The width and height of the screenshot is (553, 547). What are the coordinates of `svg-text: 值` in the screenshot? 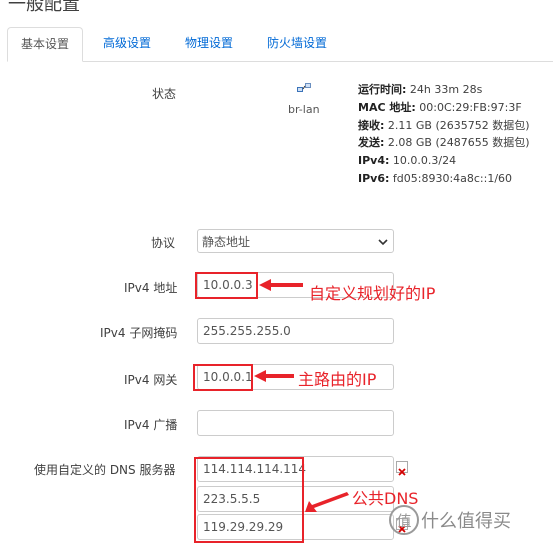 It's located at (403, 521).